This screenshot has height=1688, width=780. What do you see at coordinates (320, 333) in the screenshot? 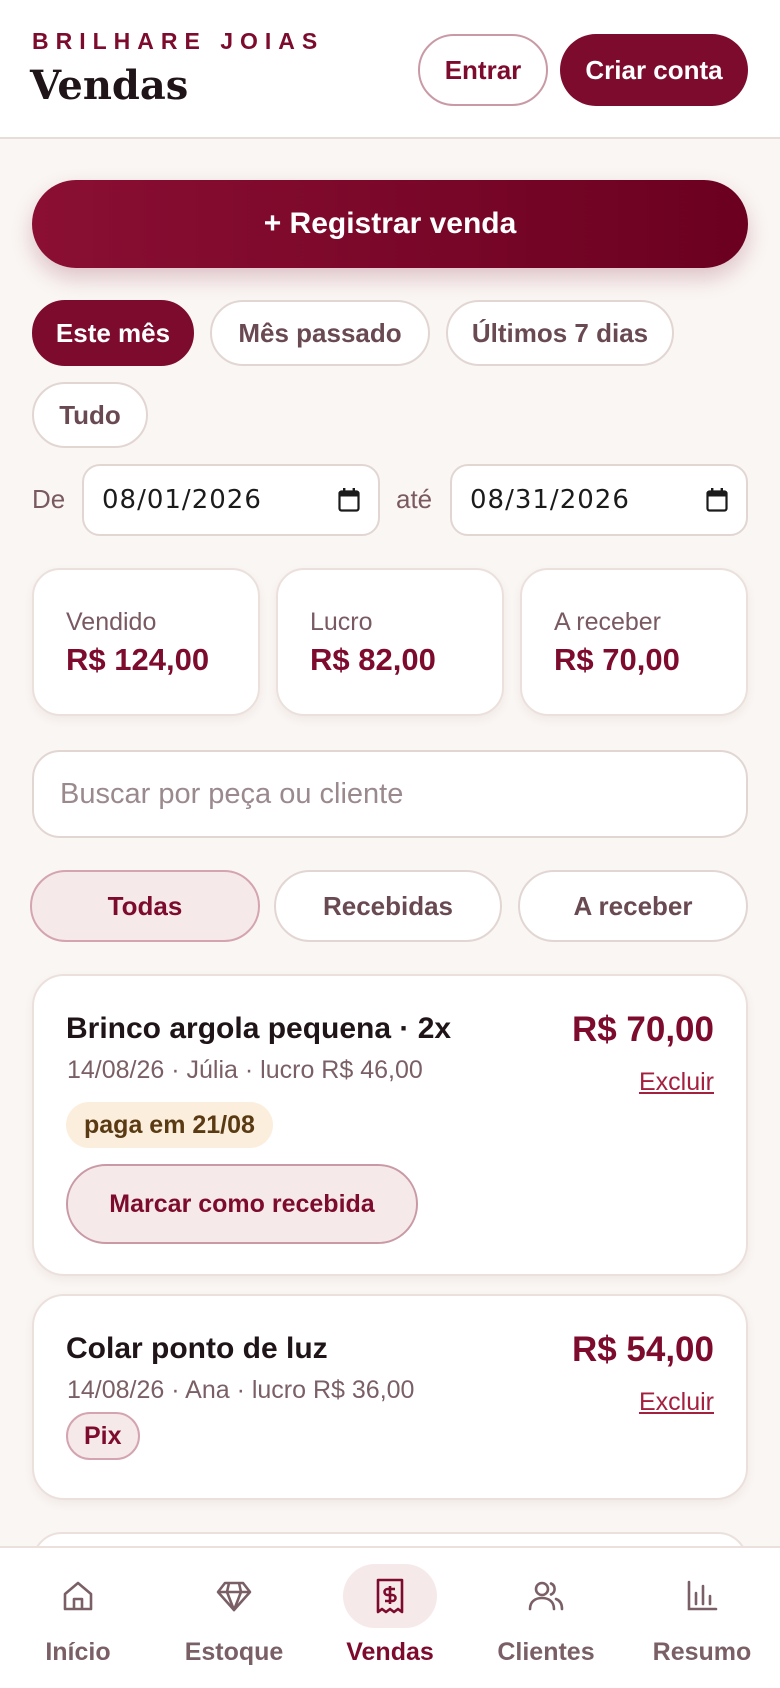
I see `period-chip-last-month: Mês passado` at bounding box center [320, 333].